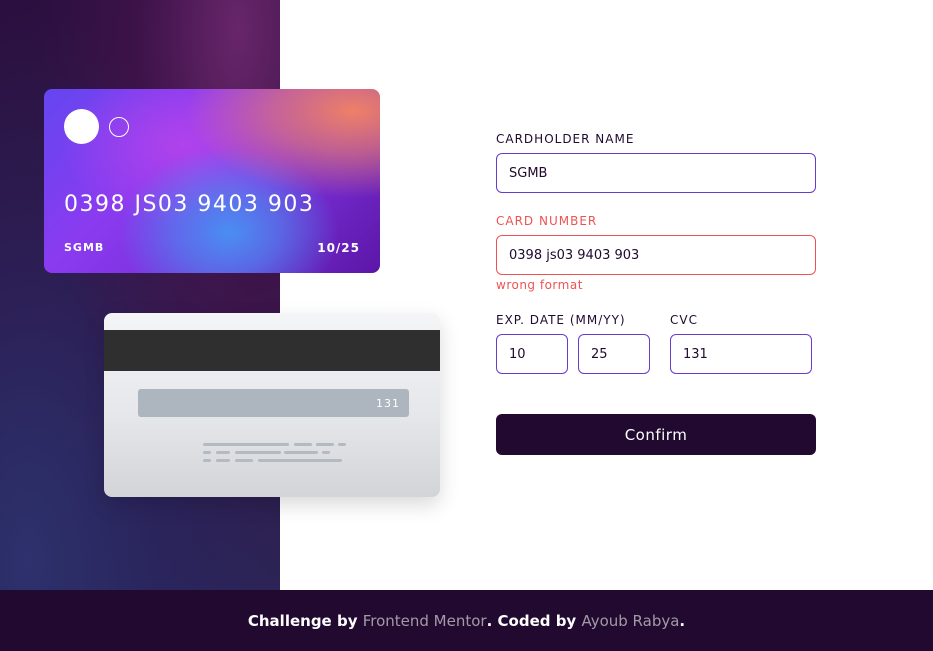 Image resolution: width=933 pixels, height=651 pixels. Describe the element at coordinates (272, 350) in the screenshot. I see `magnetic-stripe` at that location.